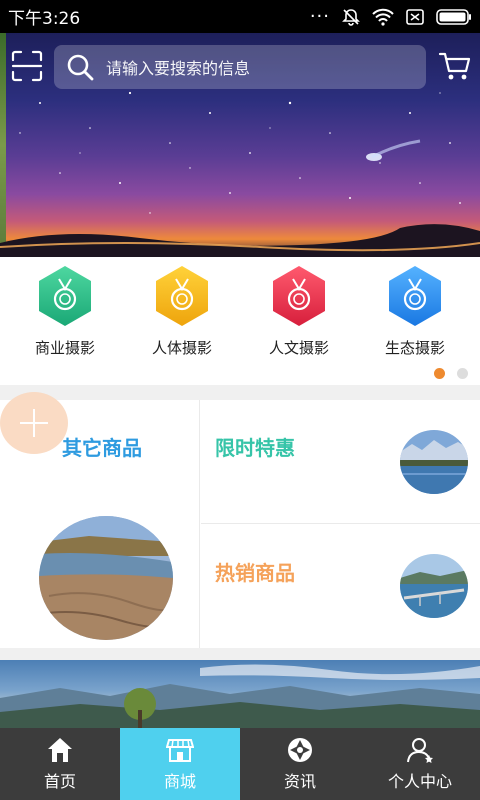 The width and height of the screenshot is (480, 800). What do you see at coordinates (59, 781) in the screenshot?
I see `tab-label: 首页` at bounding box center [59, 781].